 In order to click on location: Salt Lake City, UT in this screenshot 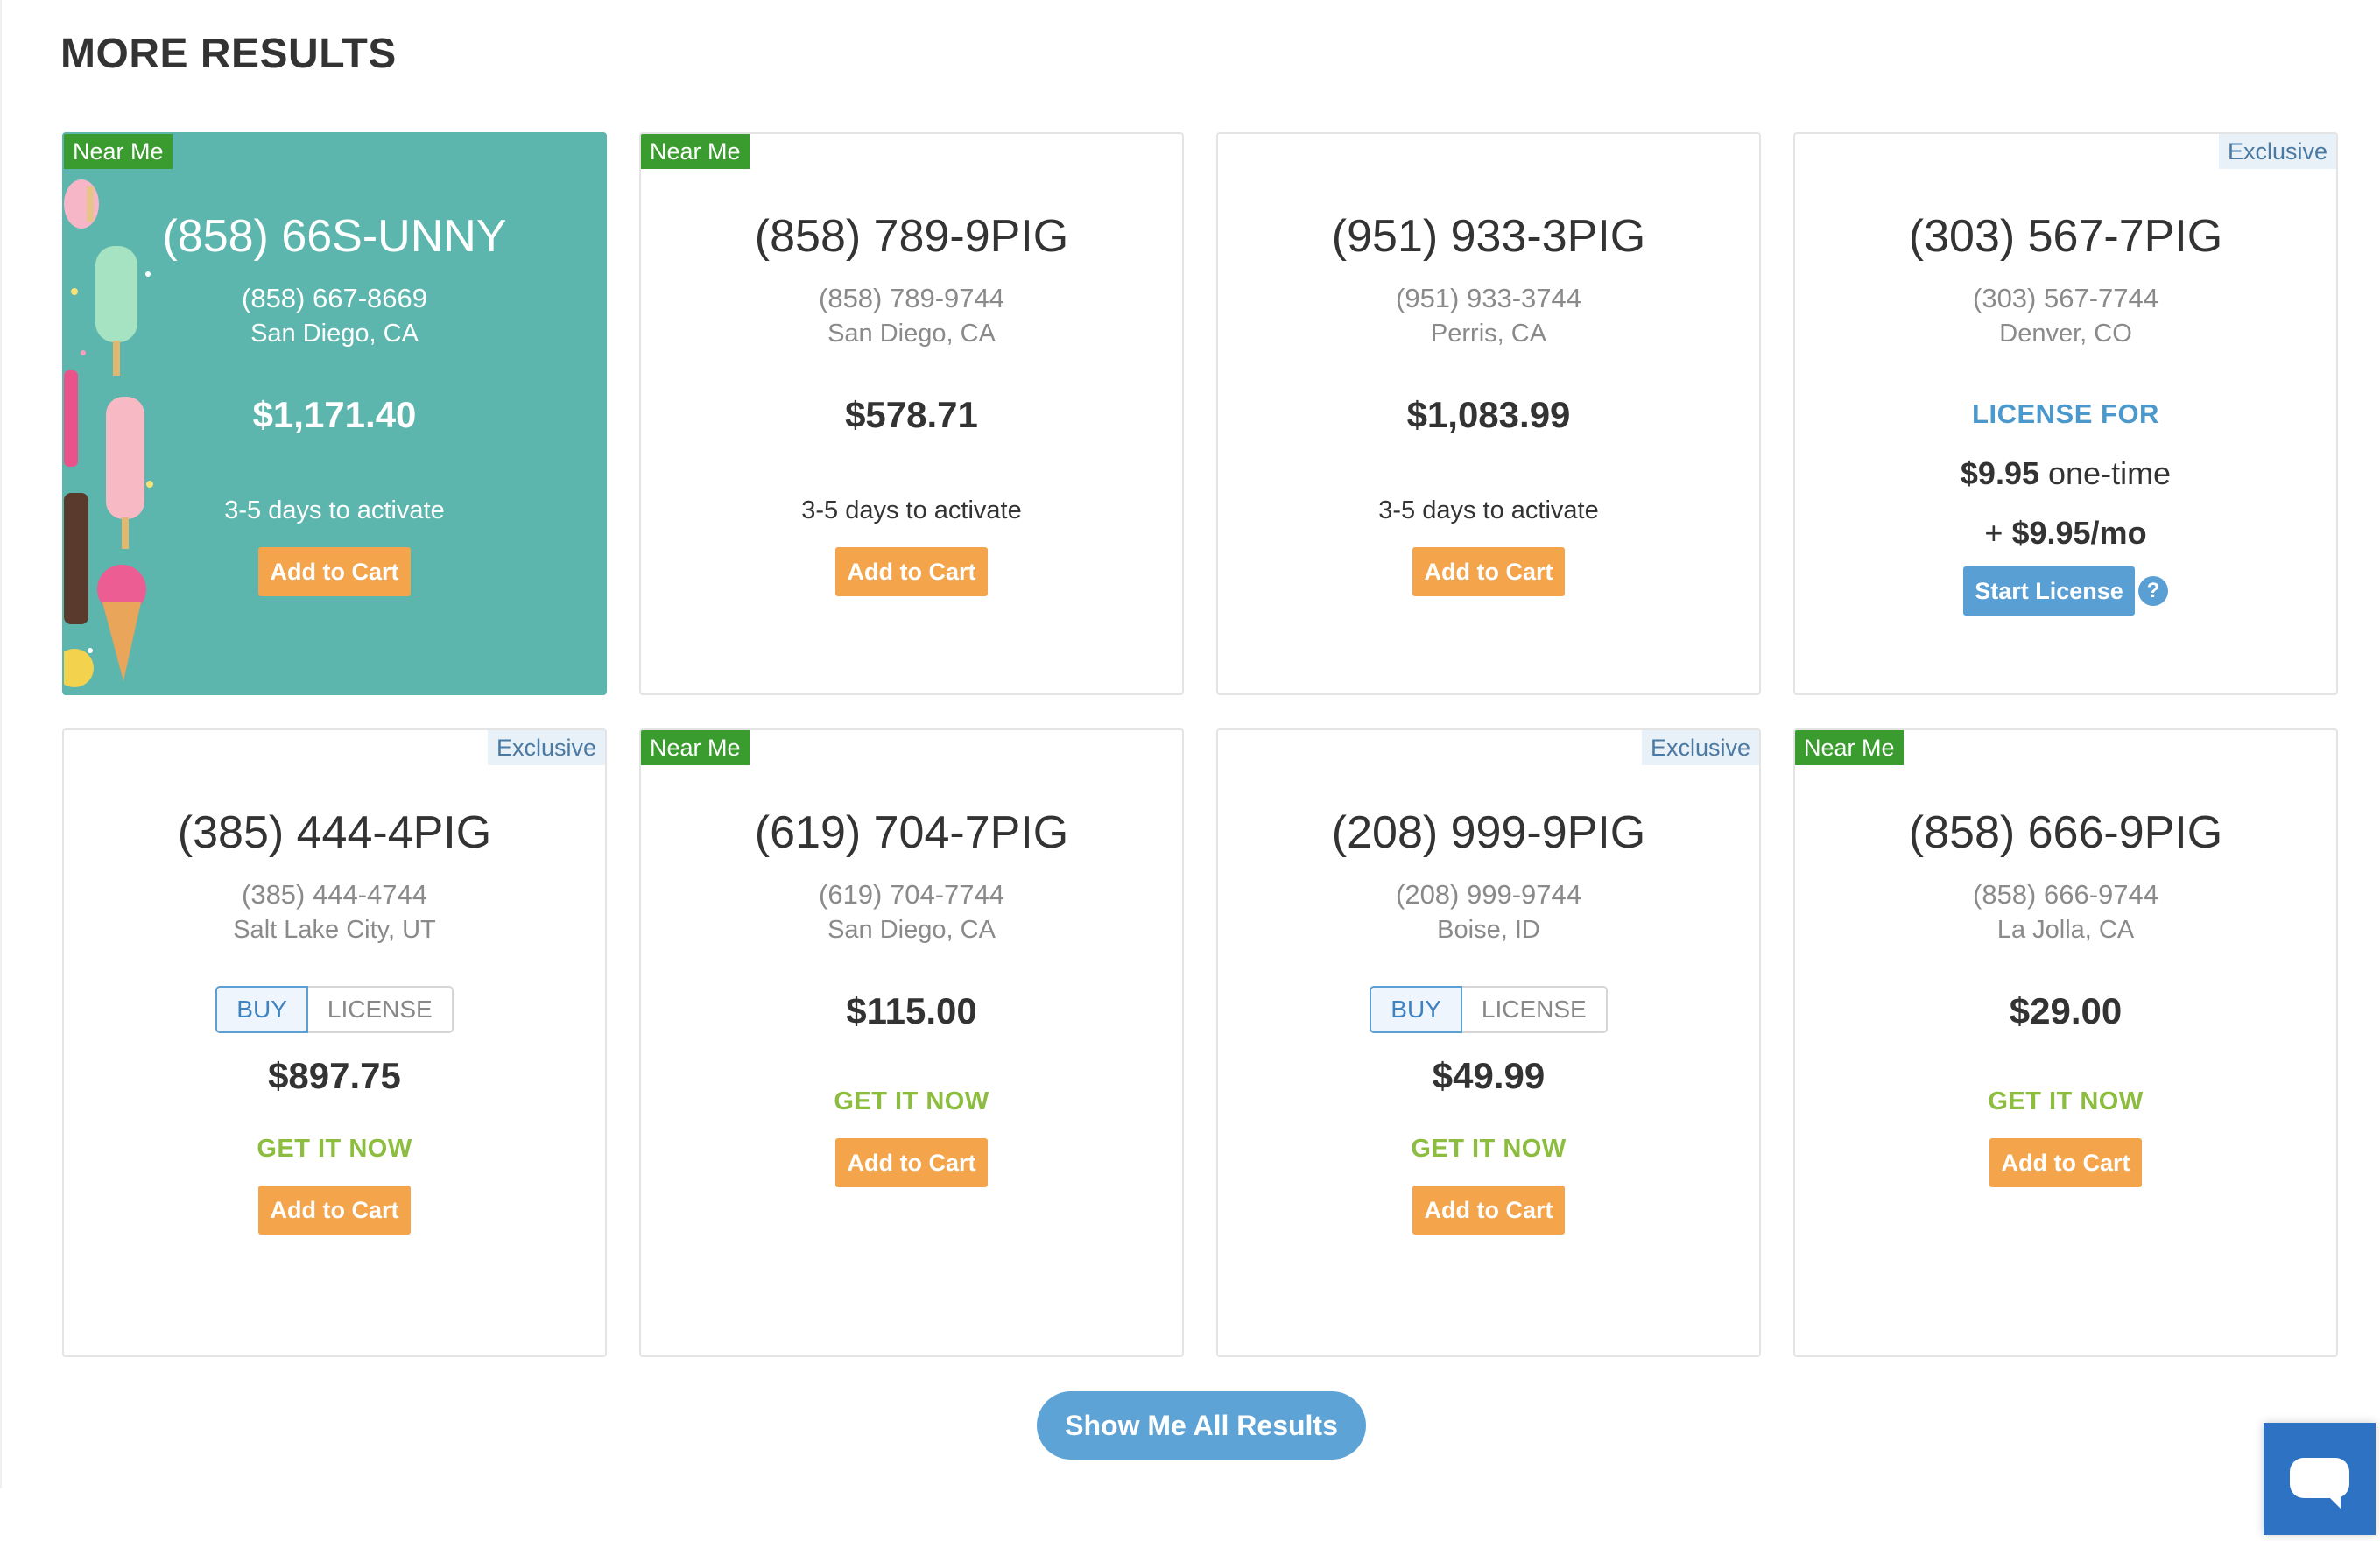, I will do `click(334, 930)`.